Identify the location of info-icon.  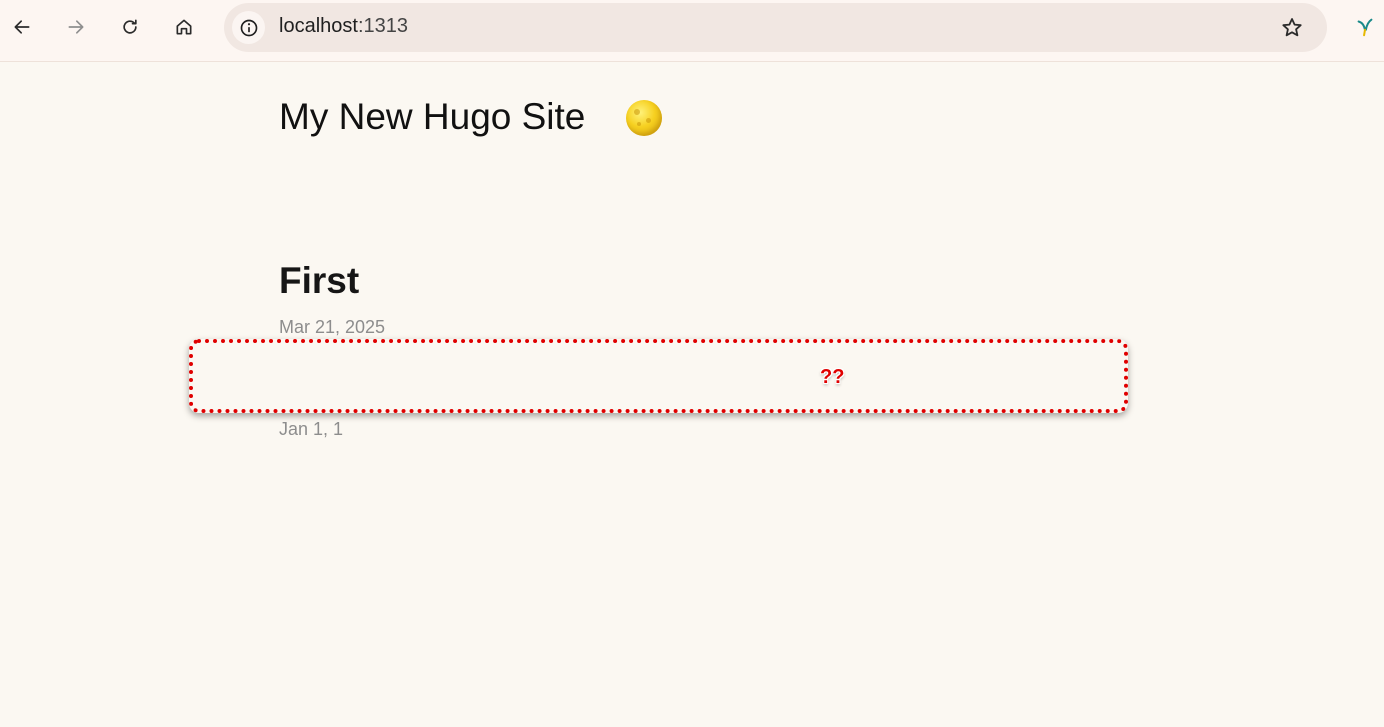
(248, 27).